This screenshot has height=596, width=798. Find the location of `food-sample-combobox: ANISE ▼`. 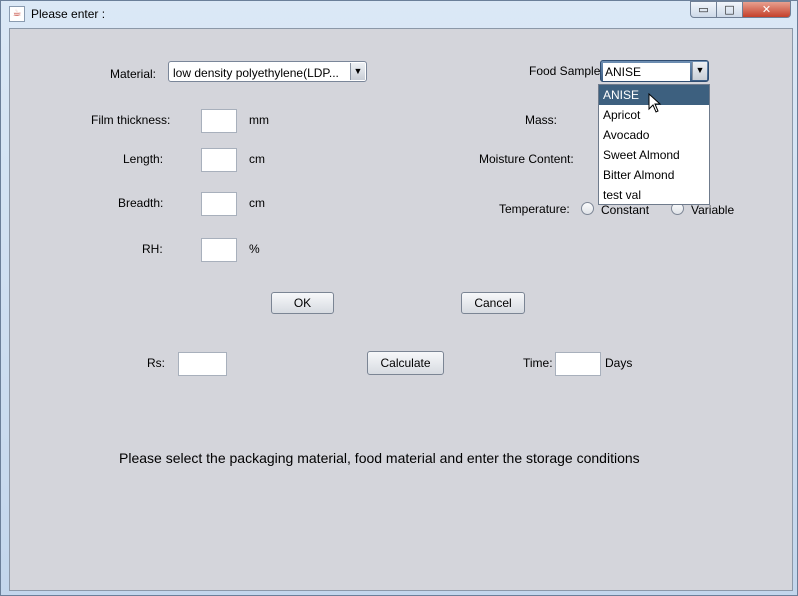

food-sample-combobox: ANISE ▼ is located at coordinates (654, 71).